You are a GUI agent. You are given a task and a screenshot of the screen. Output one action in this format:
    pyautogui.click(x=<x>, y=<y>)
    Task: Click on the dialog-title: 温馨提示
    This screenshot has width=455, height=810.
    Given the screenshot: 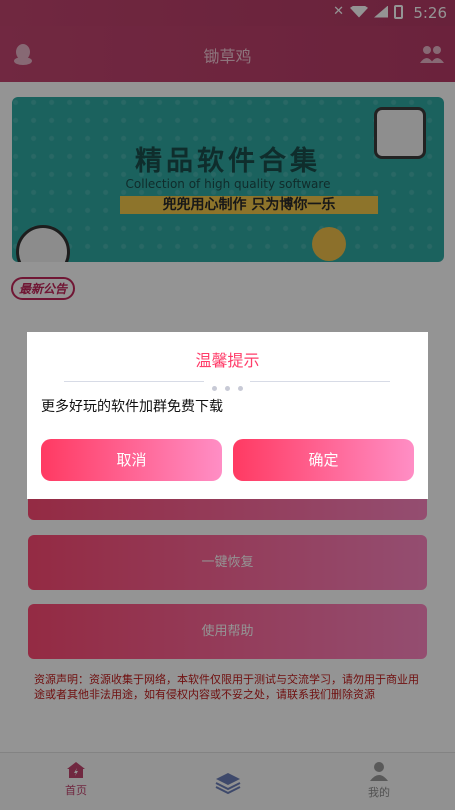 What is the action you would take?
    pyautogui.click(x=227, y=360)
    